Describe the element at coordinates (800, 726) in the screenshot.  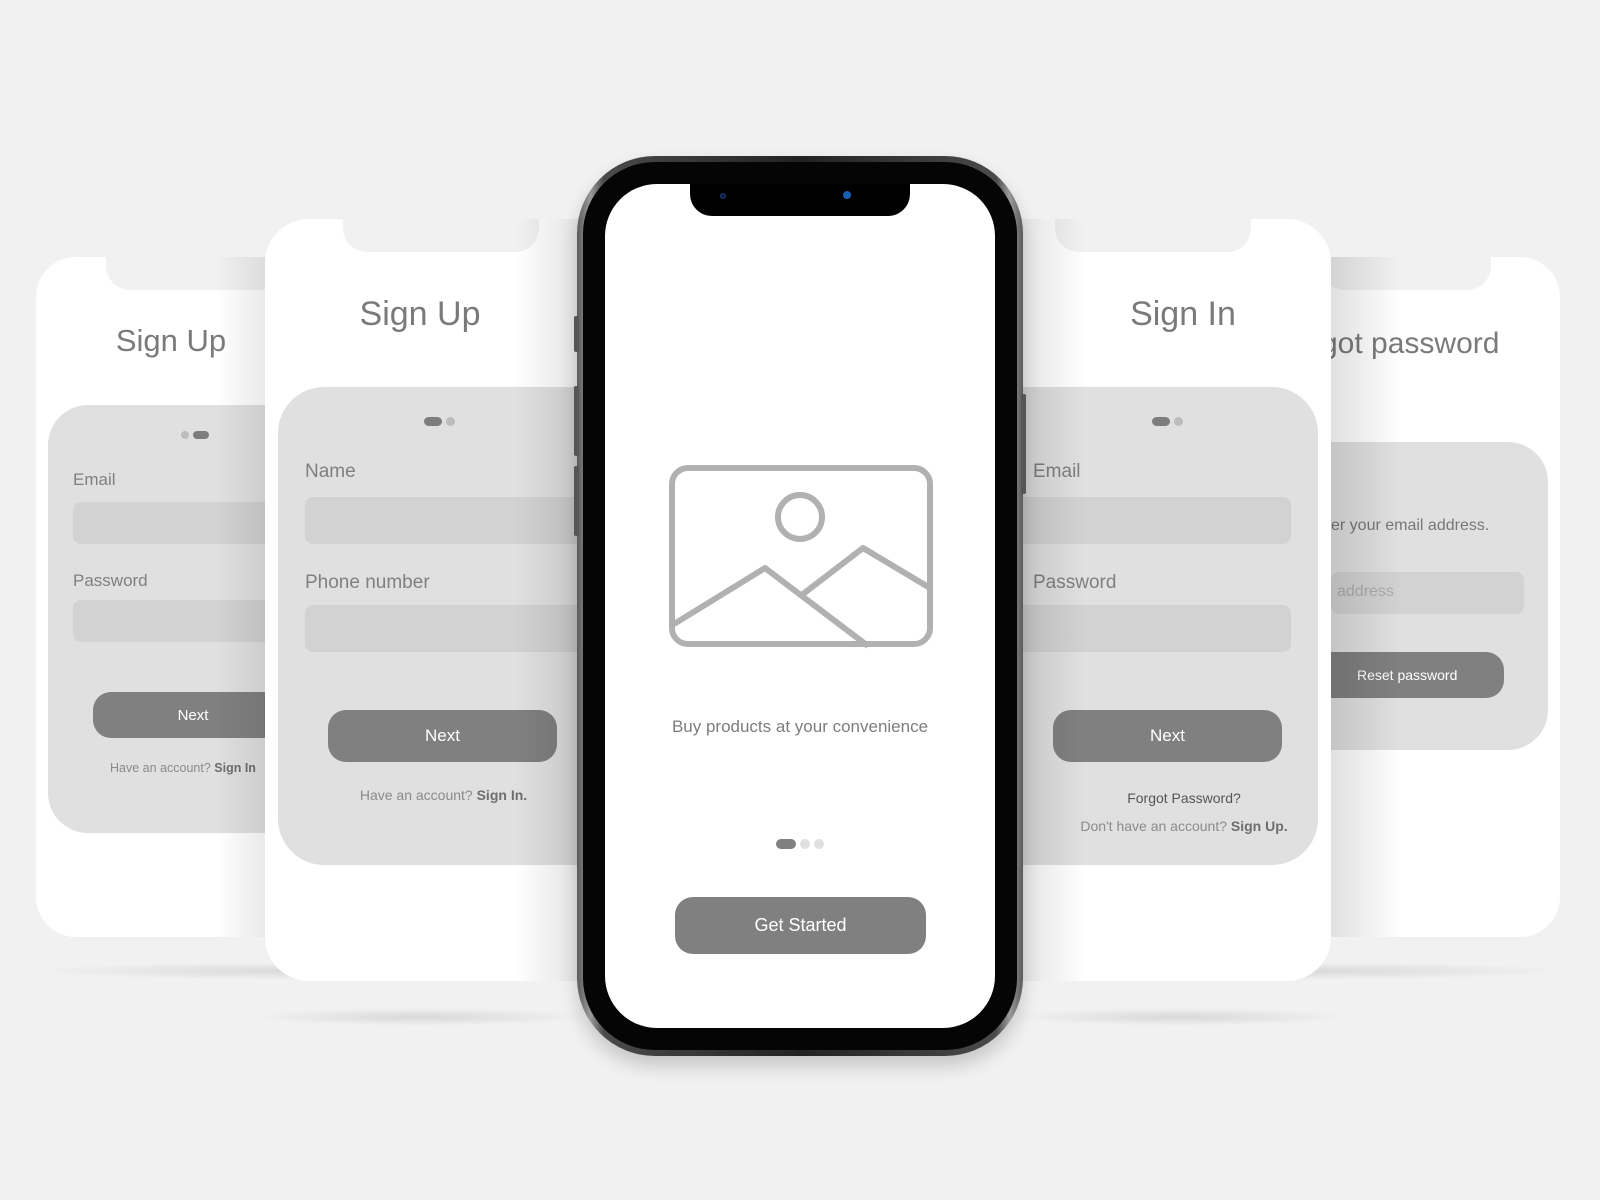
I see `onboarding-caption: Buy products at your convenience` at that location.